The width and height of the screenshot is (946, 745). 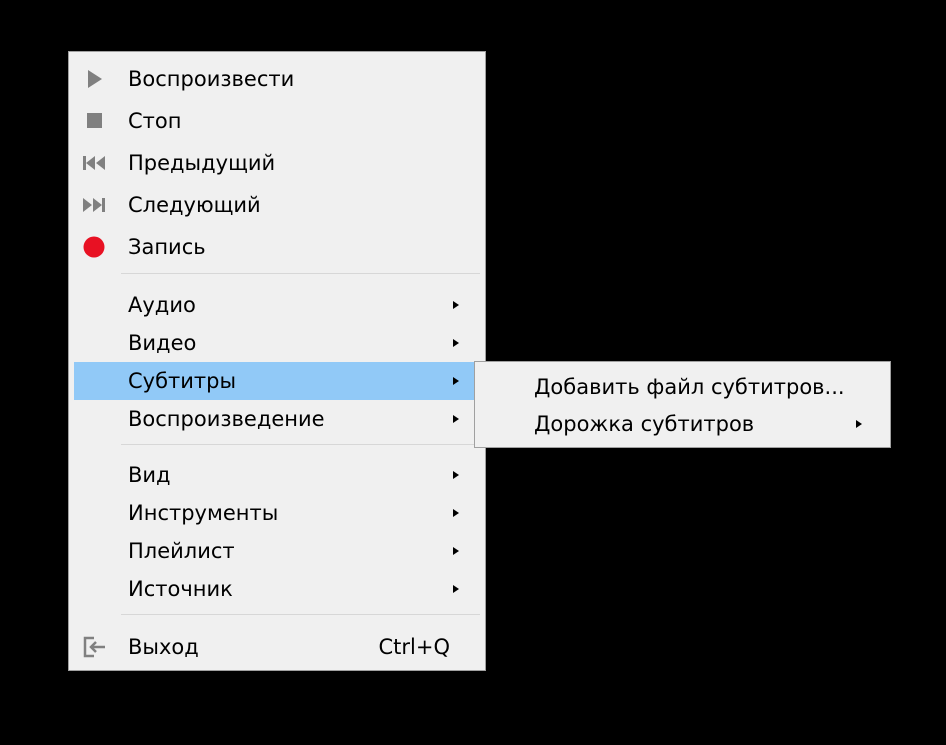 What do you see at coordinates (277, 121) in the screenshot?
I see `menu-item-stop: Стоп` at bounding box center [277, 121].